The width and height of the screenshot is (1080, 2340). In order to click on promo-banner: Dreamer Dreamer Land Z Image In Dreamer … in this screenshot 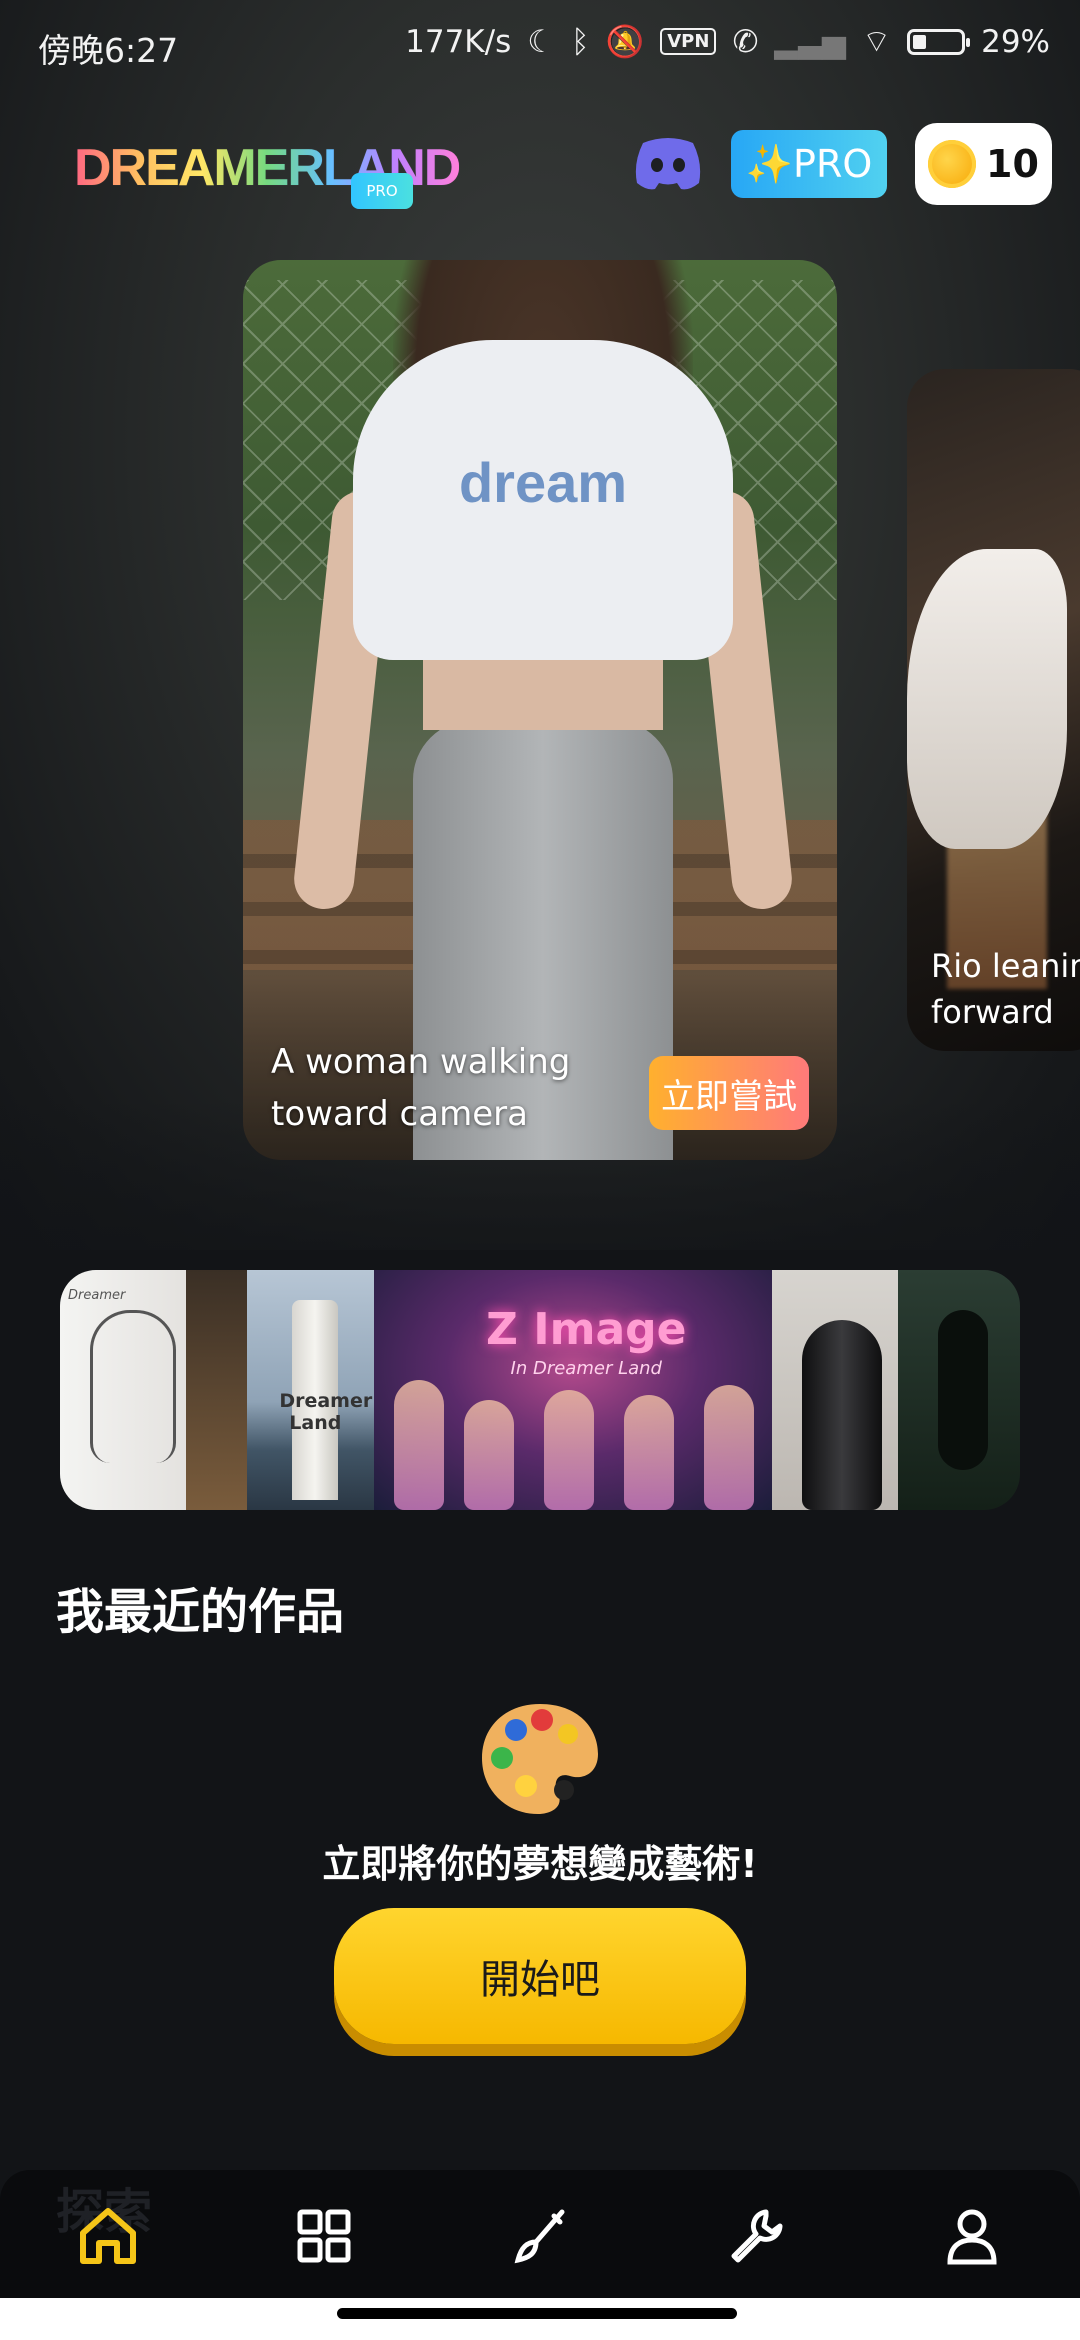, I will do `click(540, 1390)`.